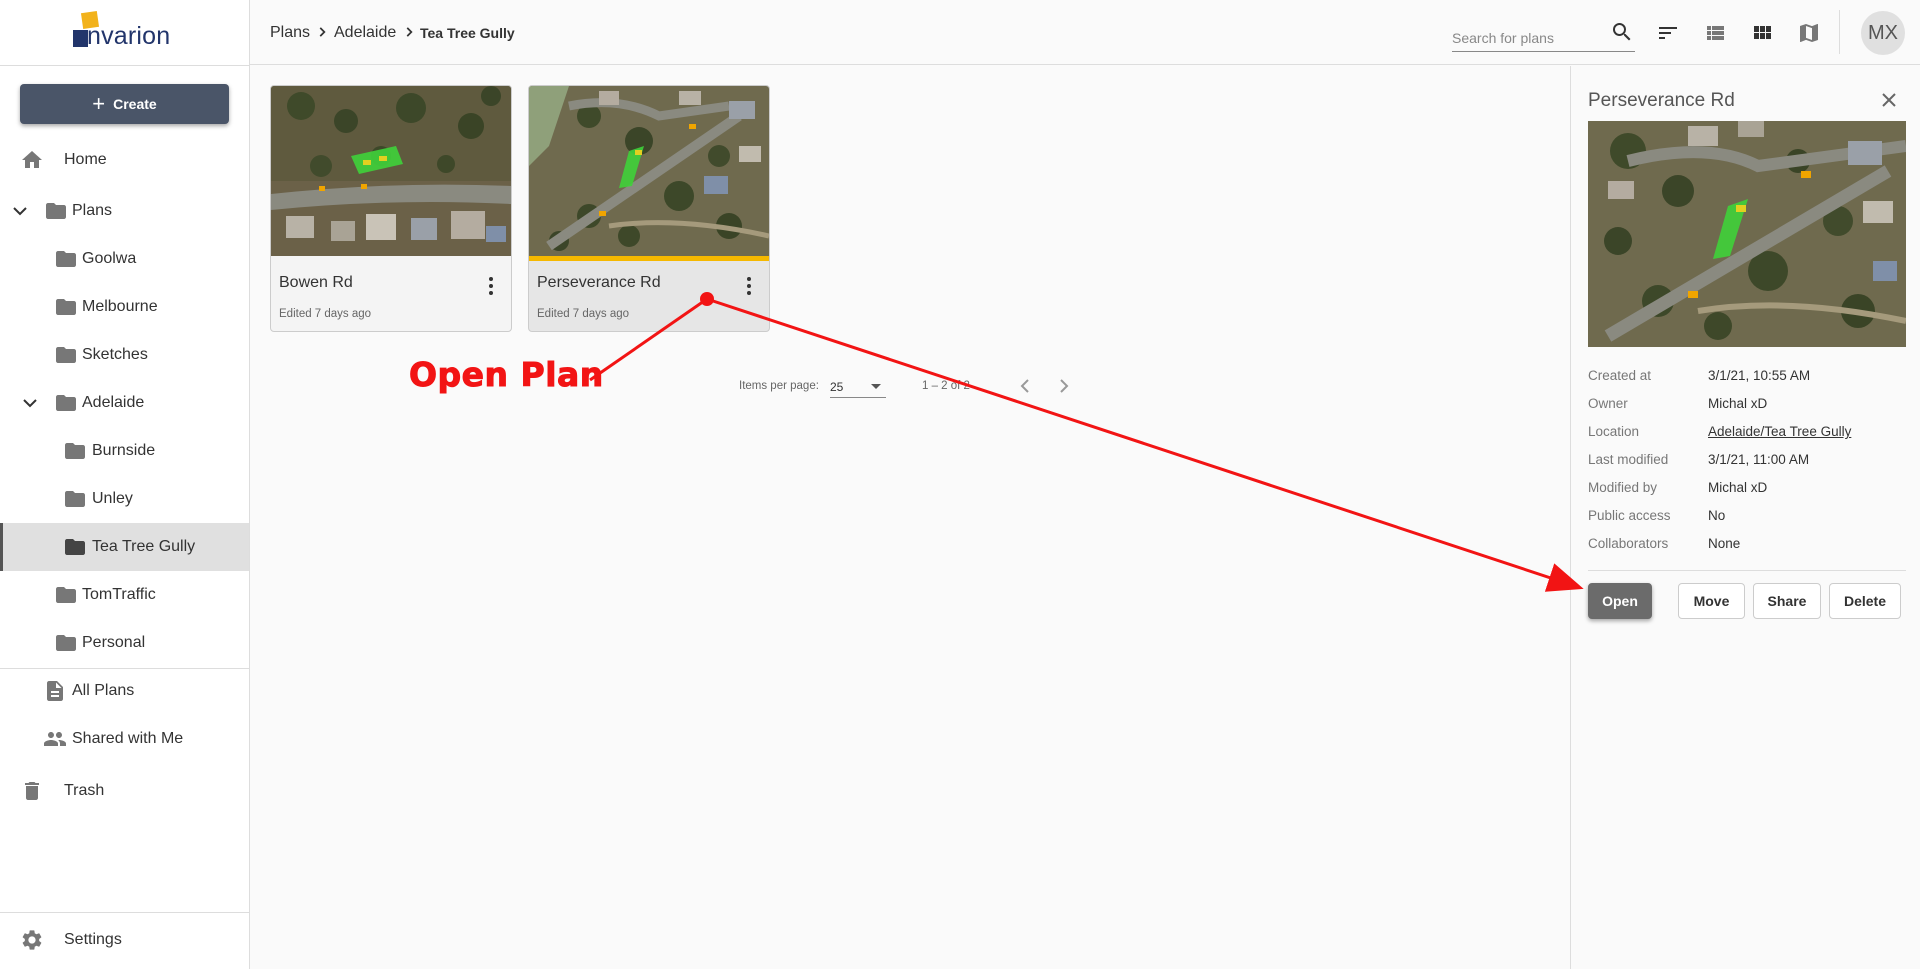 Image resolution: width=1920 pixels, height=969 pixels. What do you see at coordinates (1717, 515) in the screenshot?
I see `field-value: No` at bounding box center [1717, 515].